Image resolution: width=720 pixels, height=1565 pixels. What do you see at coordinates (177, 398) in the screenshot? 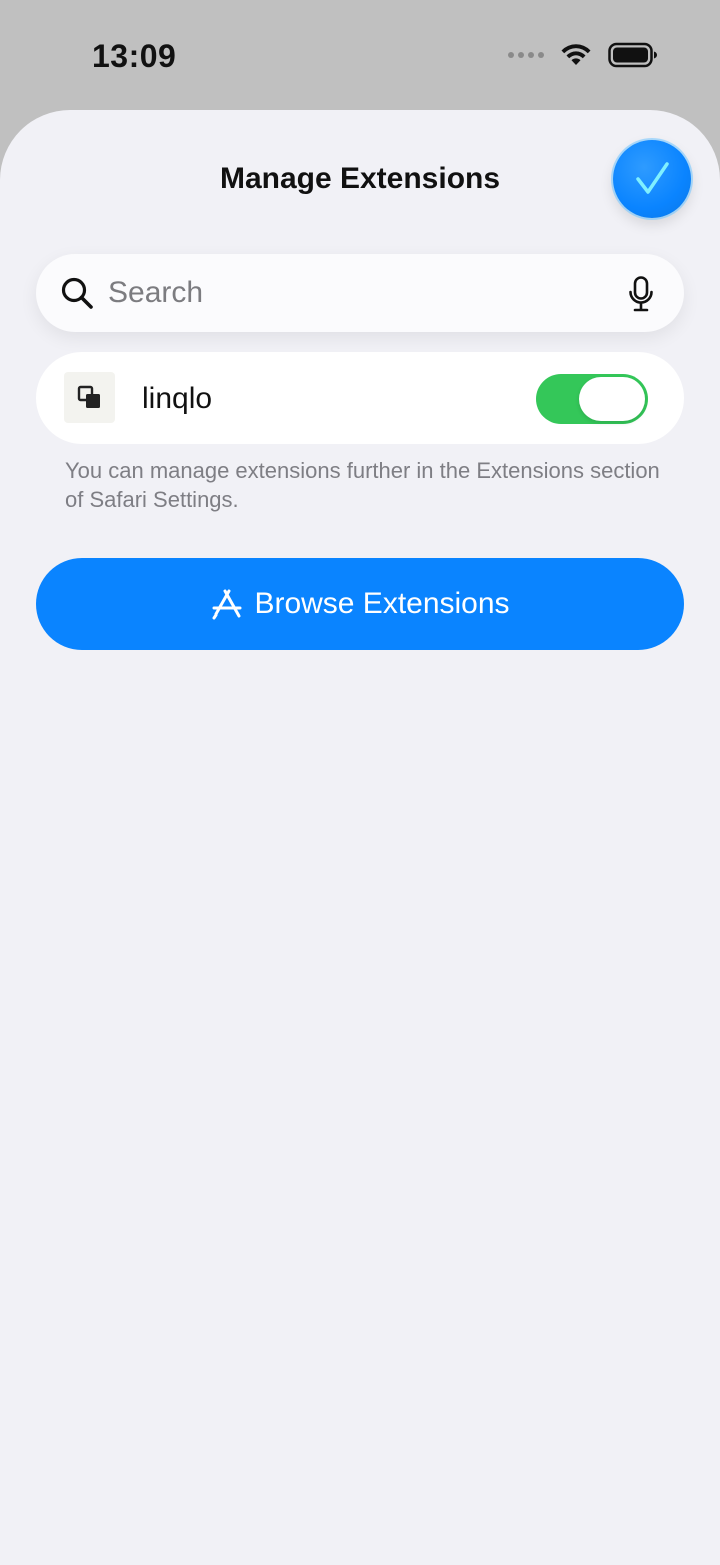
I see `extension-name: linqlo` at bounding box center [177, 398].